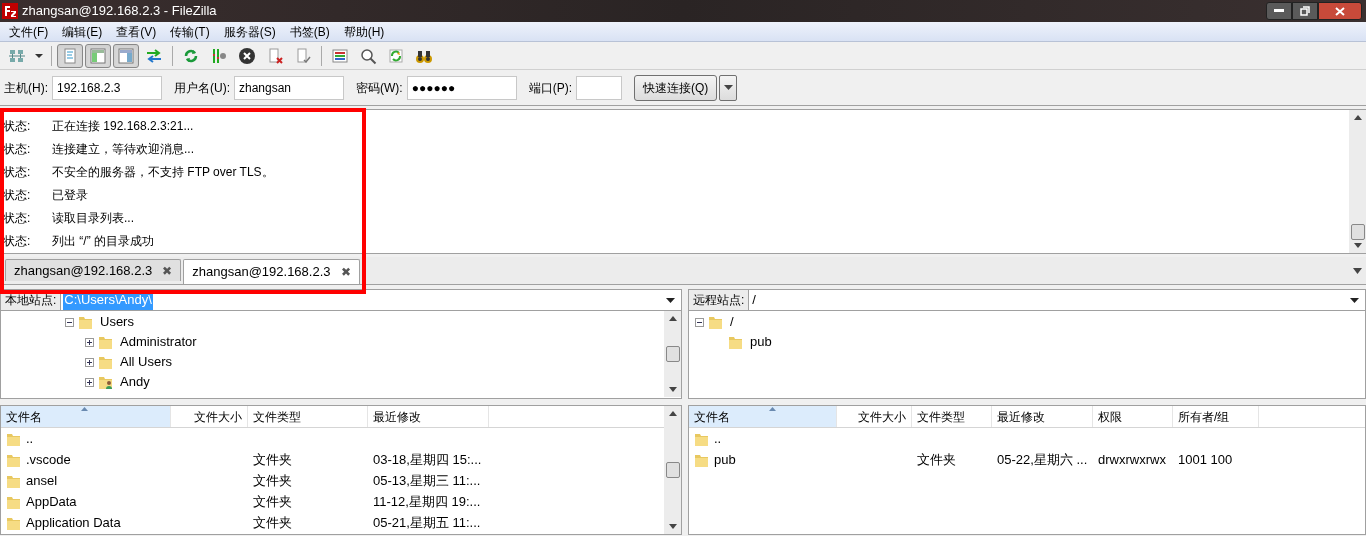  What do you see at coordinates (135, 382) in the screenshot?
I see `tree-item: Andy` at bounding box center [135, 382].